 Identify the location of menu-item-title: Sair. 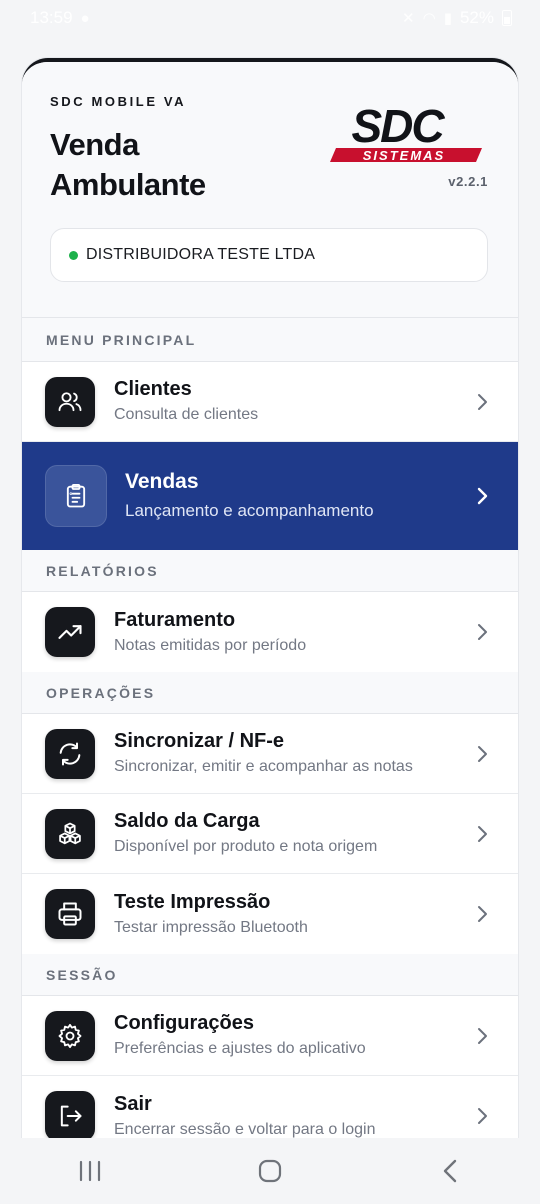
(133, 1103).